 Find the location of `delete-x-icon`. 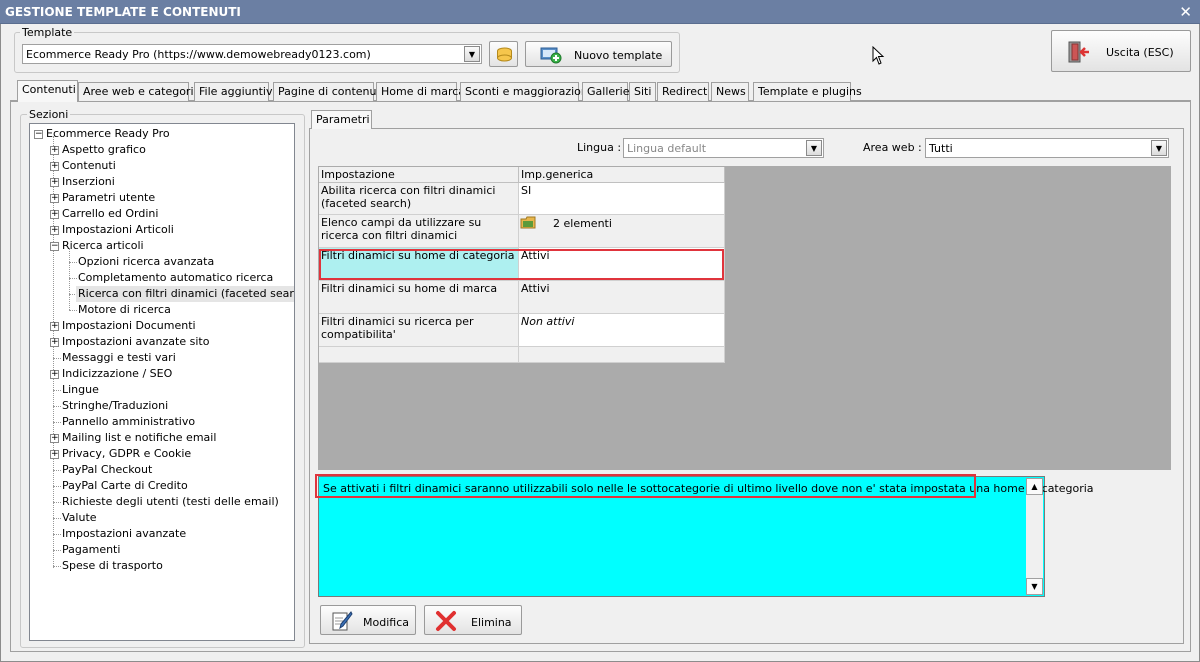

delete-x-icon is located at coordinates (446, 621).